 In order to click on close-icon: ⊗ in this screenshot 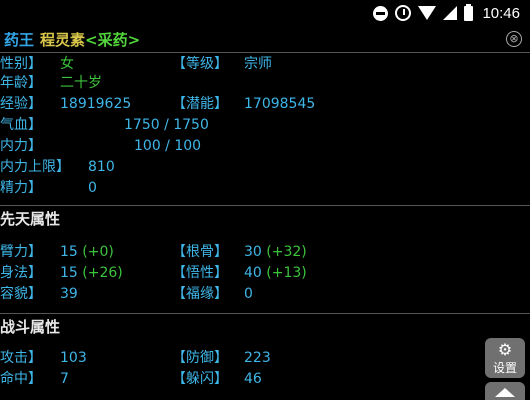, I will do `click(514, 39)`.